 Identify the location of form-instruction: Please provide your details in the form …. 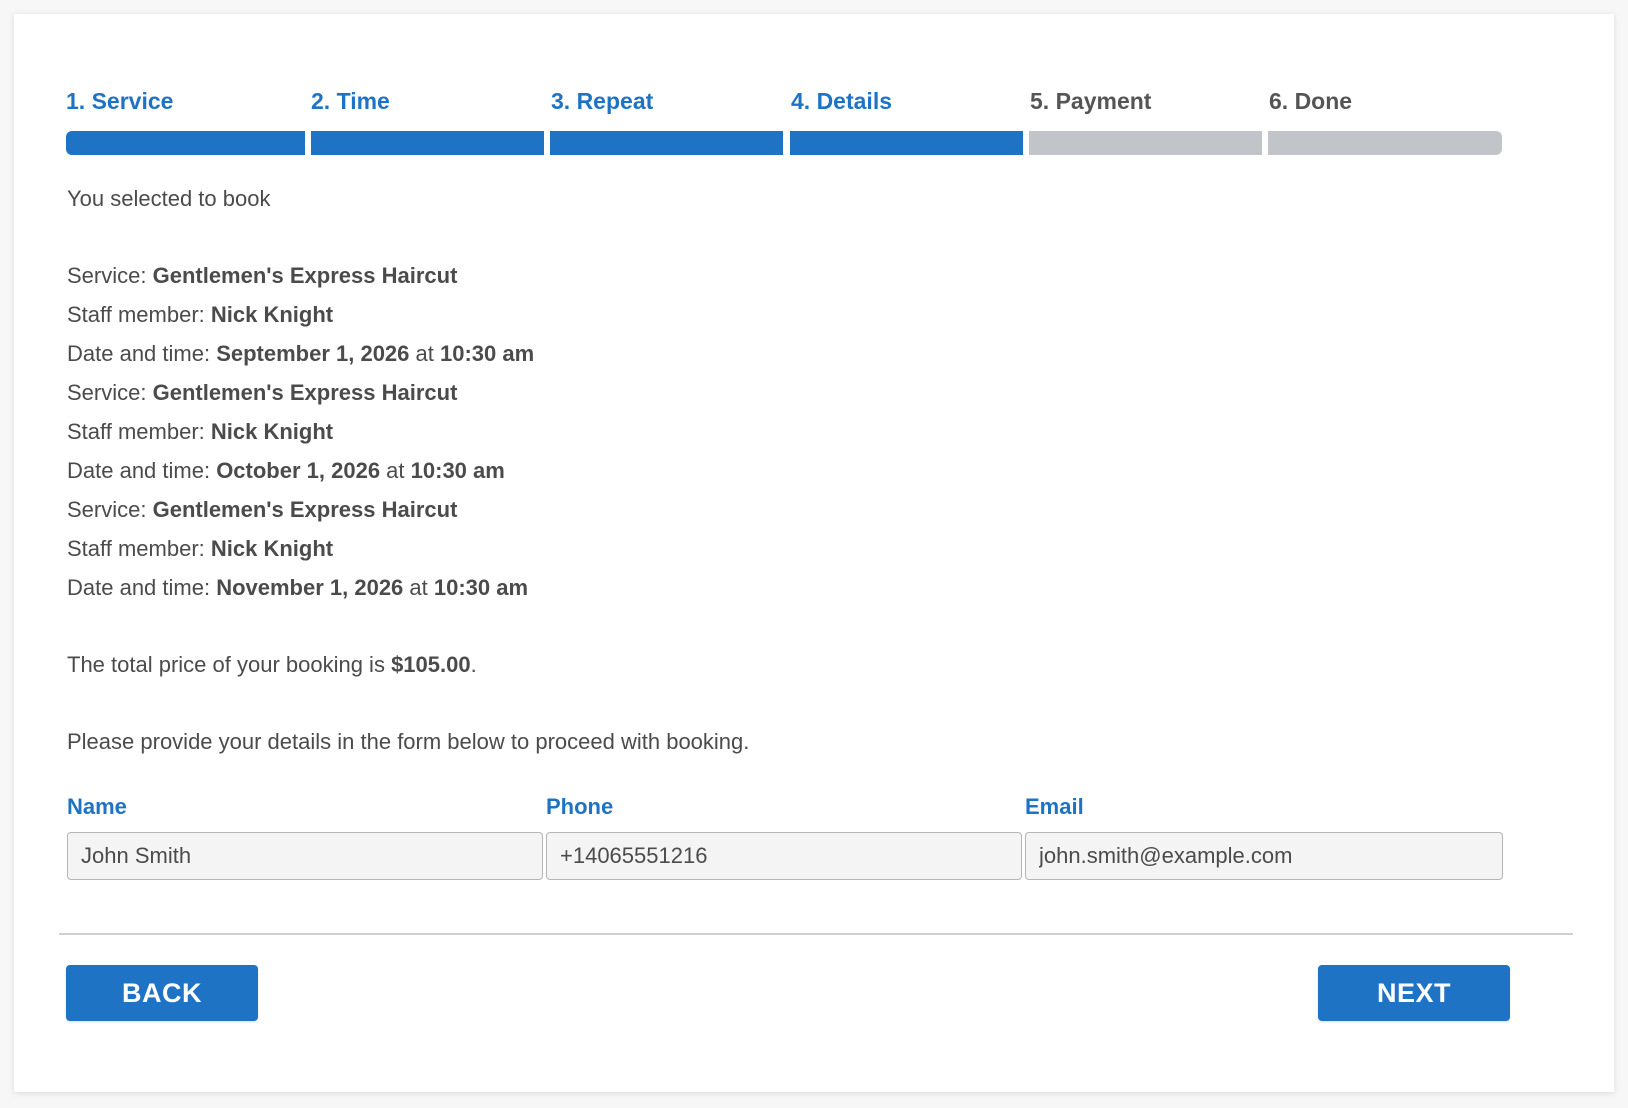
(408, 741).